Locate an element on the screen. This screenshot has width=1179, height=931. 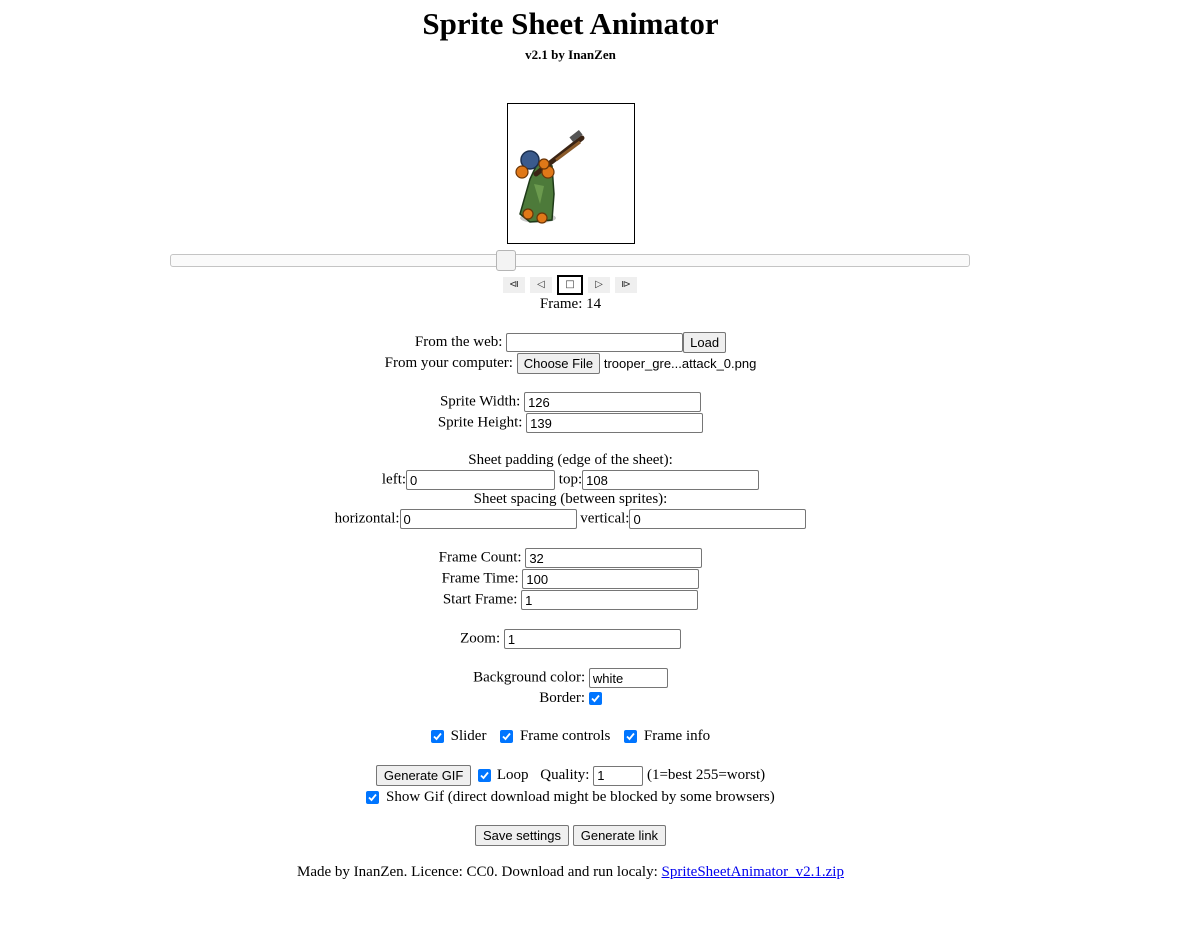
slider-checkbox is located at coordinates (437, 737).